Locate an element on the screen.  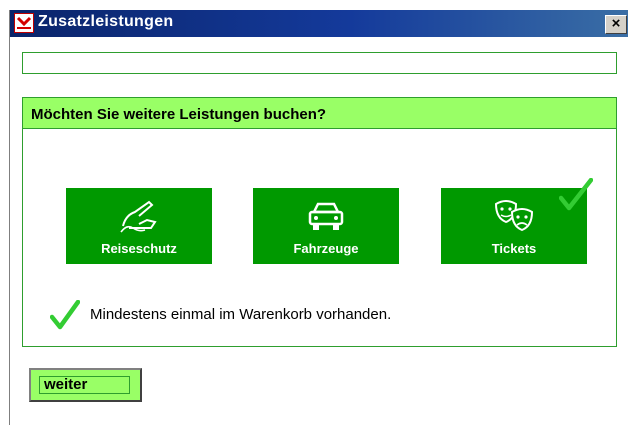
check-icon is located at coordinates (65, 317).